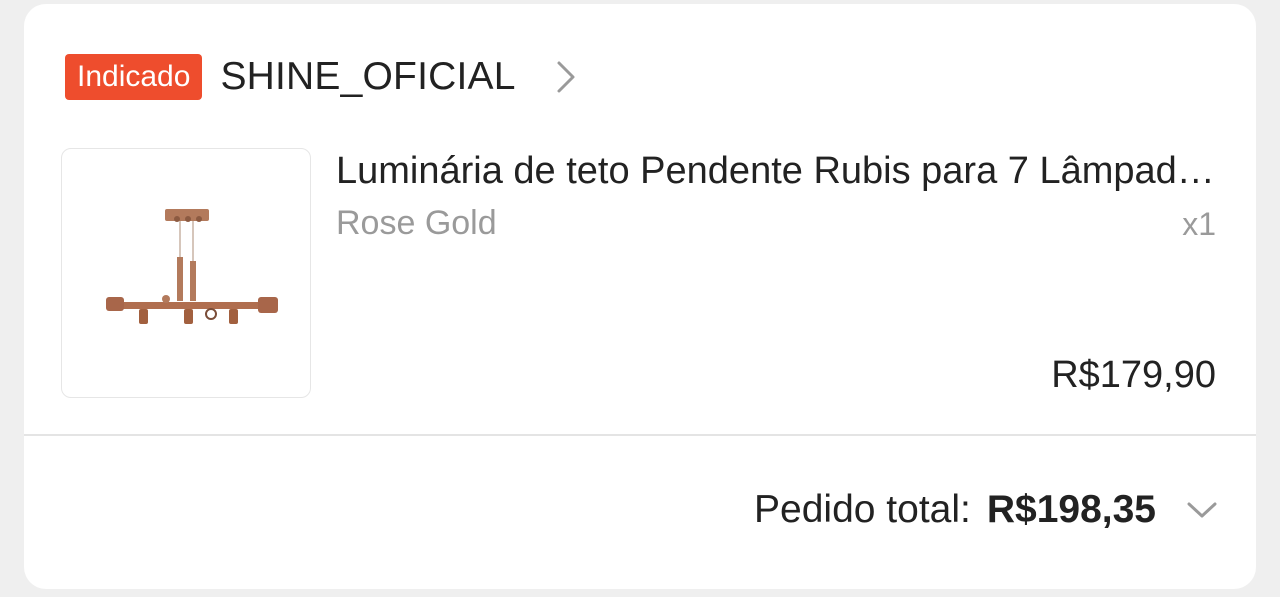  I want to click on product-variation: Rose Gold, so click(416, 223).